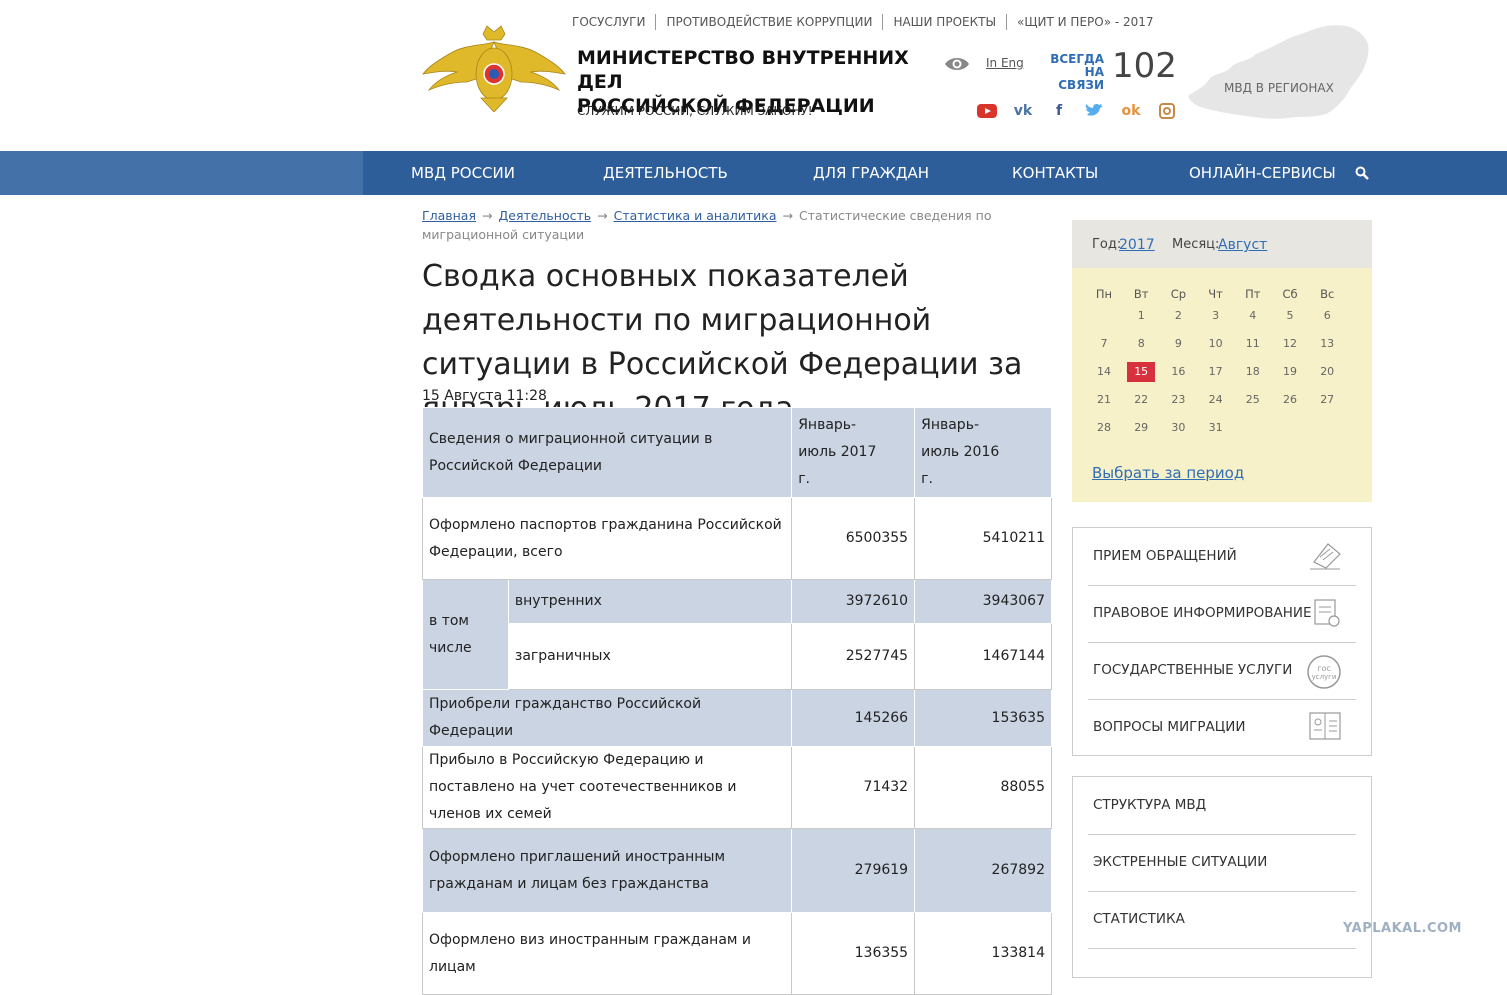 This screenshot has height=995, width=1507. Describe the element at coordinates (1137, 245) in the screenshot. I see `year-select: 2017` at that location.